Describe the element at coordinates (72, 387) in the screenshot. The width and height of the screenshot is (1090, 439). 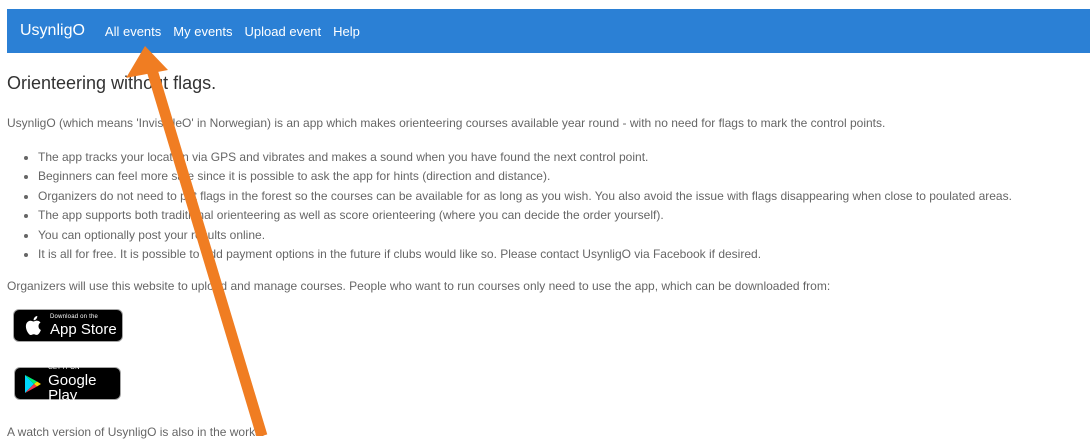
I see `google-play-label: Google Play` at that location.